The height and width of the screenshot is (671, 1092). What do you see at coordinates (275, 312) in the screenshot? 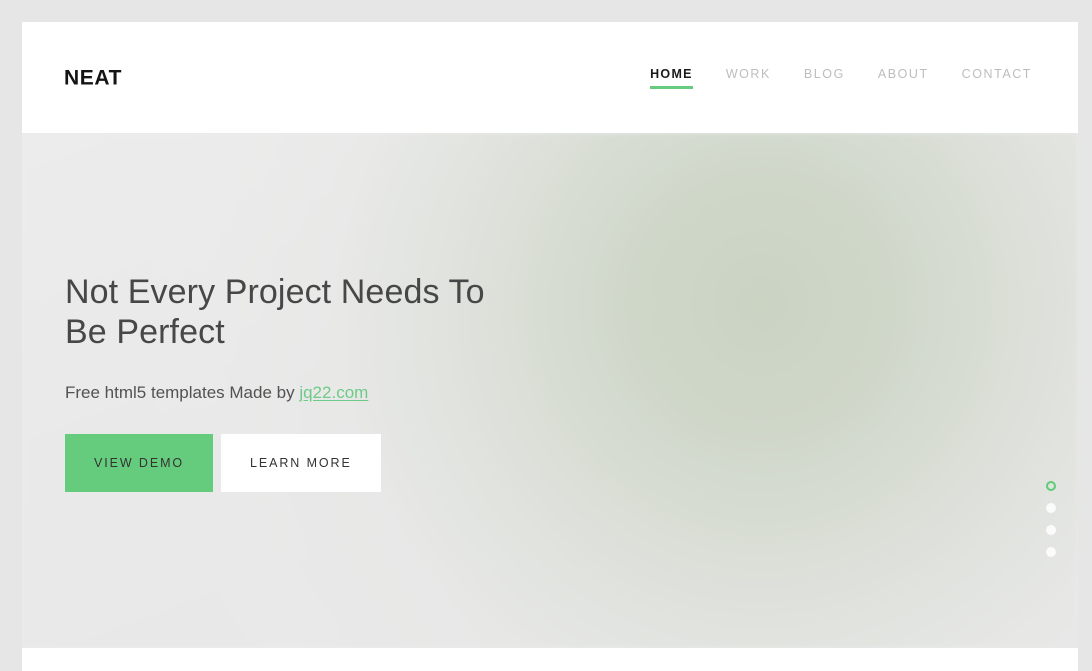
I see `hero-title: Not Every Project Needs To Be Perfect` at bounding box center [275, 312].